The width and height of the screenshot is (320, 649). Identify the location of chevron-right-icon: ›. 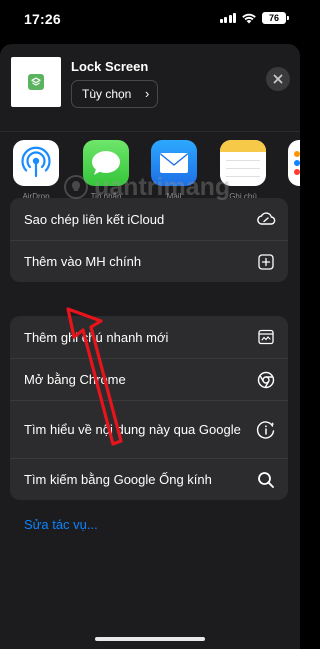
(147, 93).